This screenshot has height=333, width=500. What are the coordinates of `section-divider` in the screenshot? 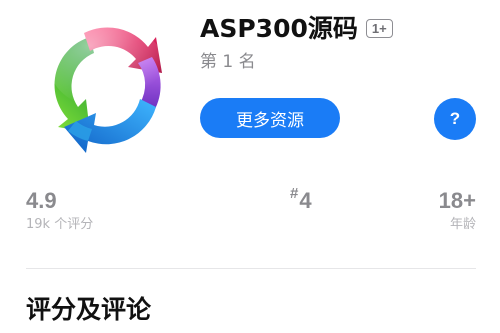 It's located at (251, 268).